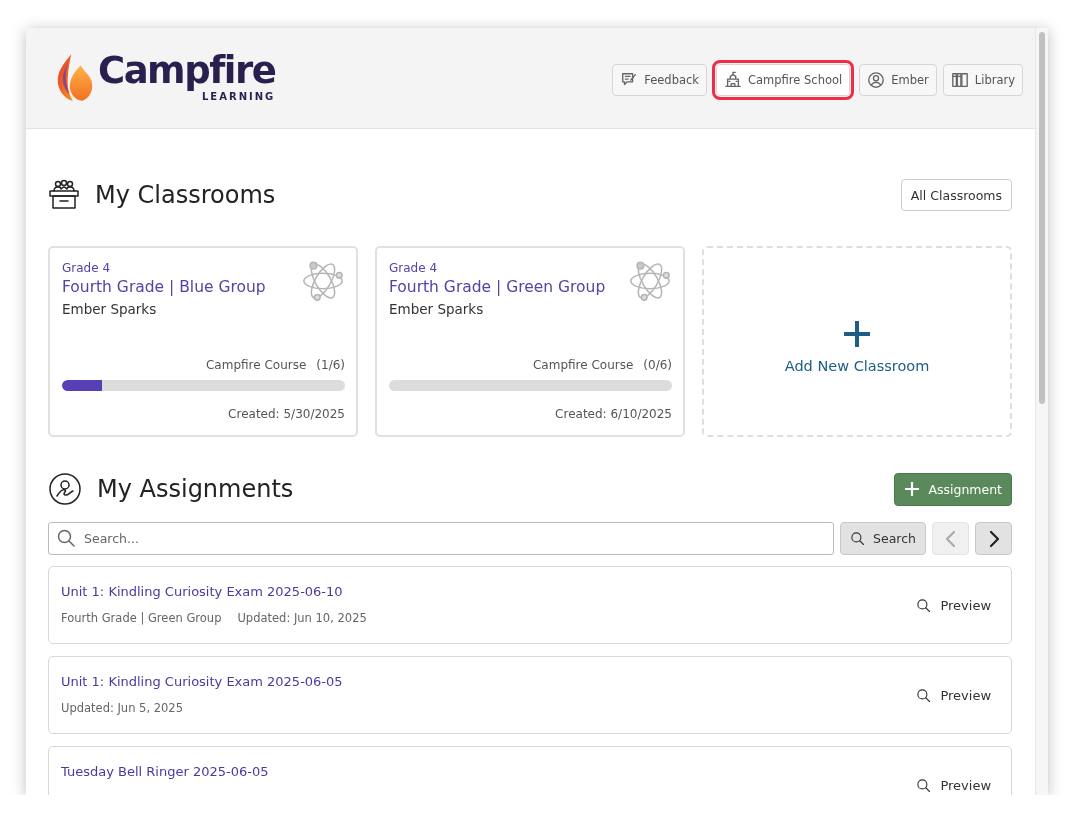 Image resolution: width=1076 pixels, height=820 pixels. Describe the element at coordinates (613, 414) in the screenshot. I see `created-date: Created: 6/10/2025` at that location.